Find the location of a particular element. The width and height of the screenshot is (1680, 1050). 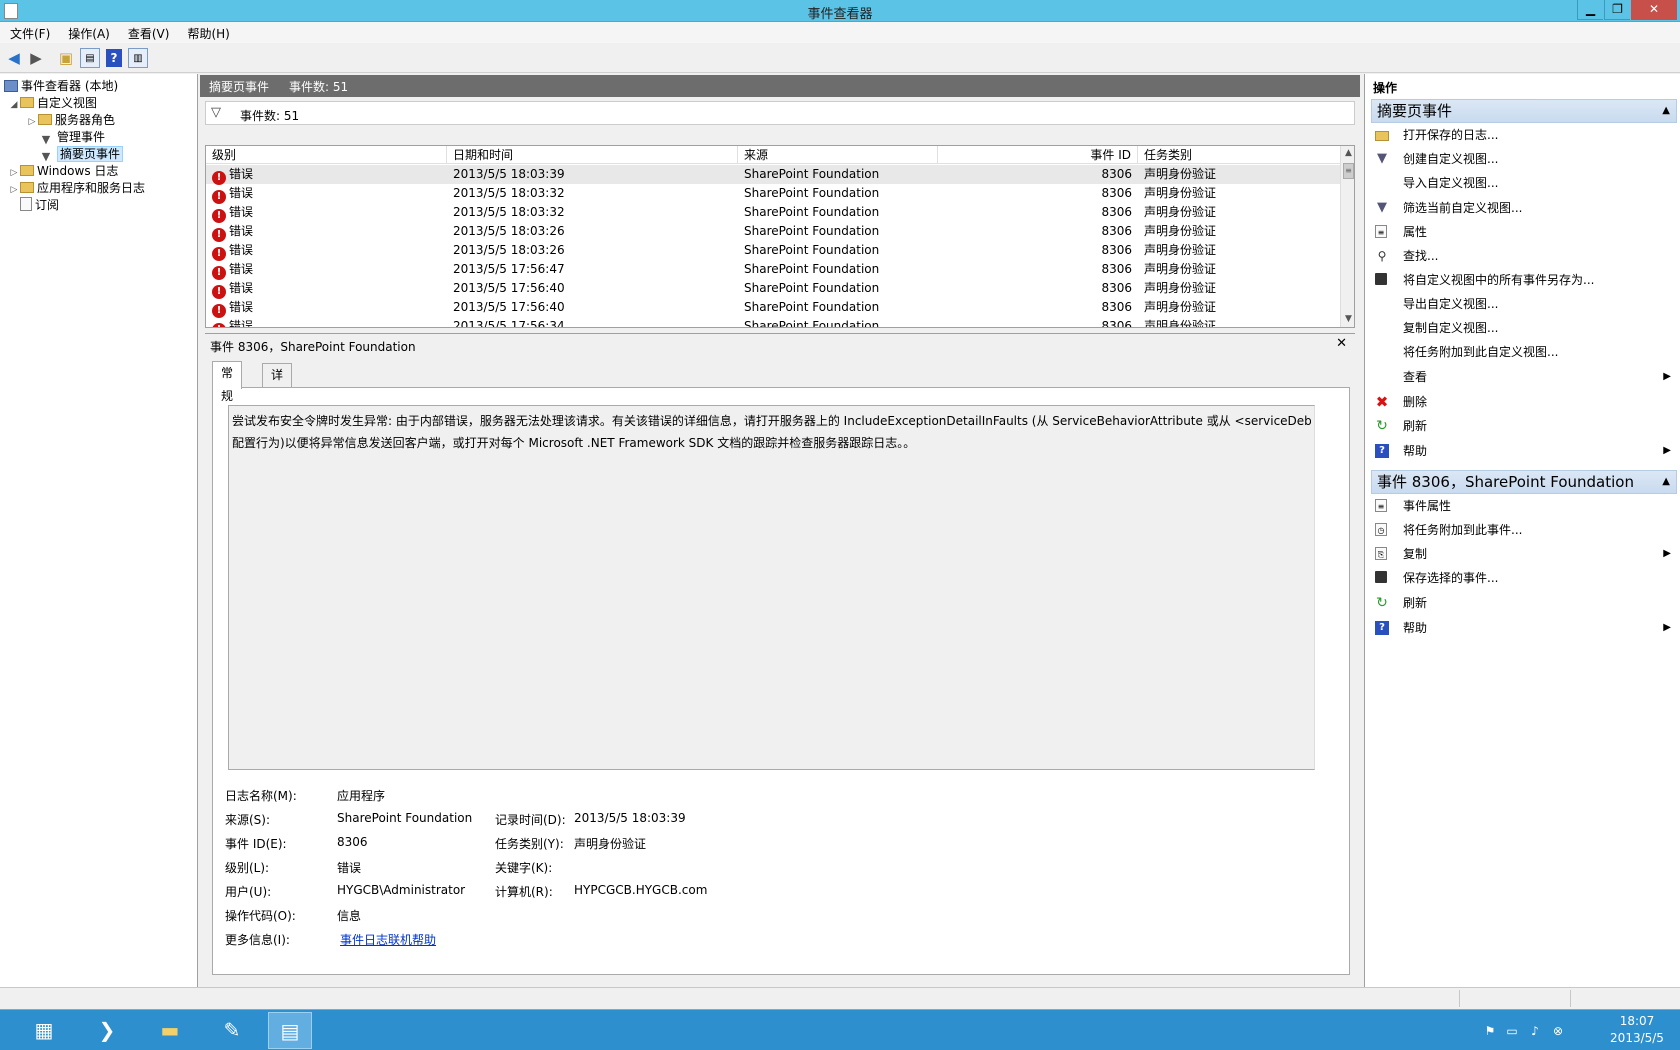

save-icon is located at coordinates (1381, 577).